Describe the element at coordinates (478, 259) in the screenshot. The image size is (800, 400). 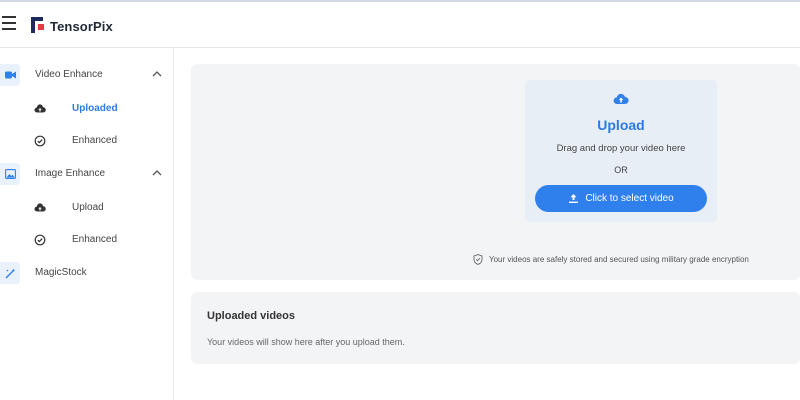
I see `shield-check-icon` at that location.